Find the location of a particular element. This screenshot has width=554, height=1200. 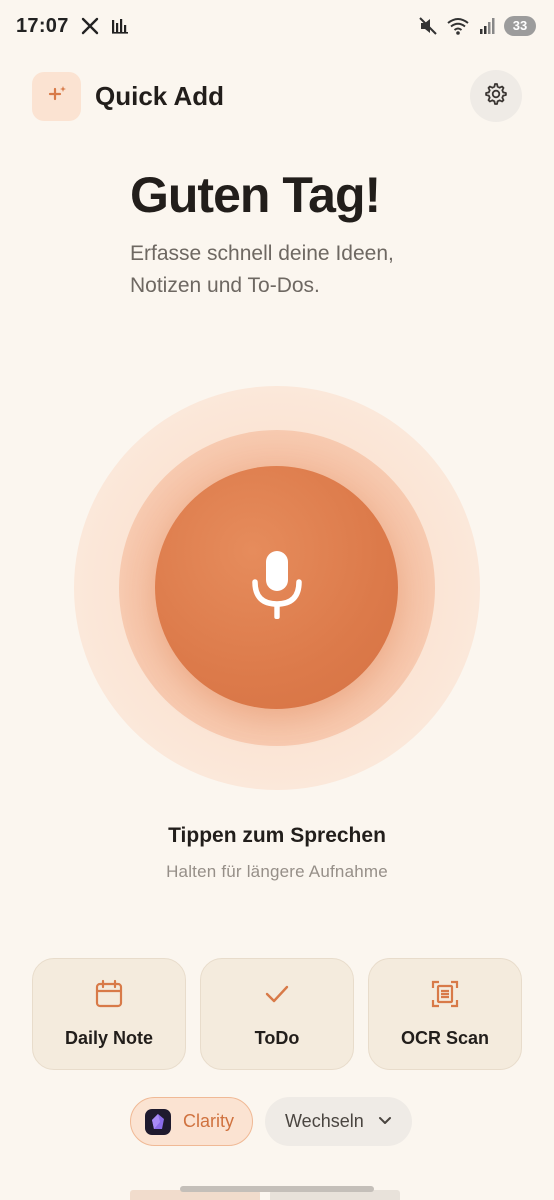

app-logo is located at coordinates (56, 96).